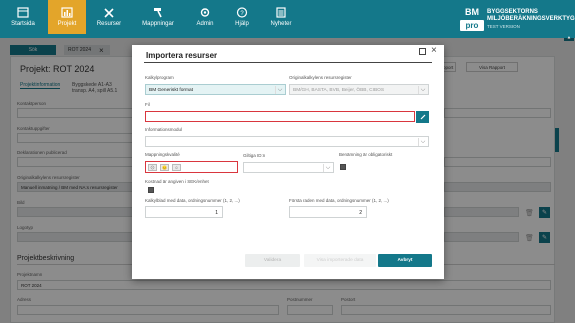 The width and height of the screenshot is (575, 323). I want to click on maximize-icon, so click(422, 51).